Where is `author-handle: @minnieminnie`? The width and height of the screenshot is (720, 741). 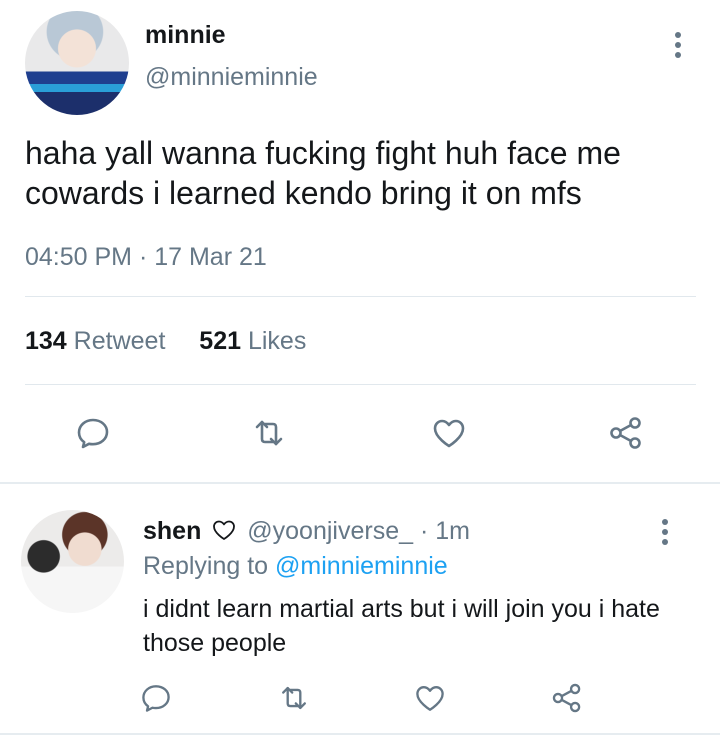 author-handle: @minnieminnie is located at coordinates (231, 77).